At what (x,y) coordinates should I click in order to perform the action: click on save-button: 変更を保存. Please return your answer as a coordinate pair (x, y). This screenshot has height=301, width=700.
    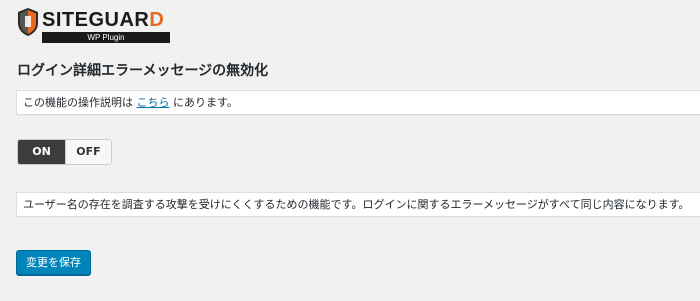
    Looking at the image, I should click on (53, 262).